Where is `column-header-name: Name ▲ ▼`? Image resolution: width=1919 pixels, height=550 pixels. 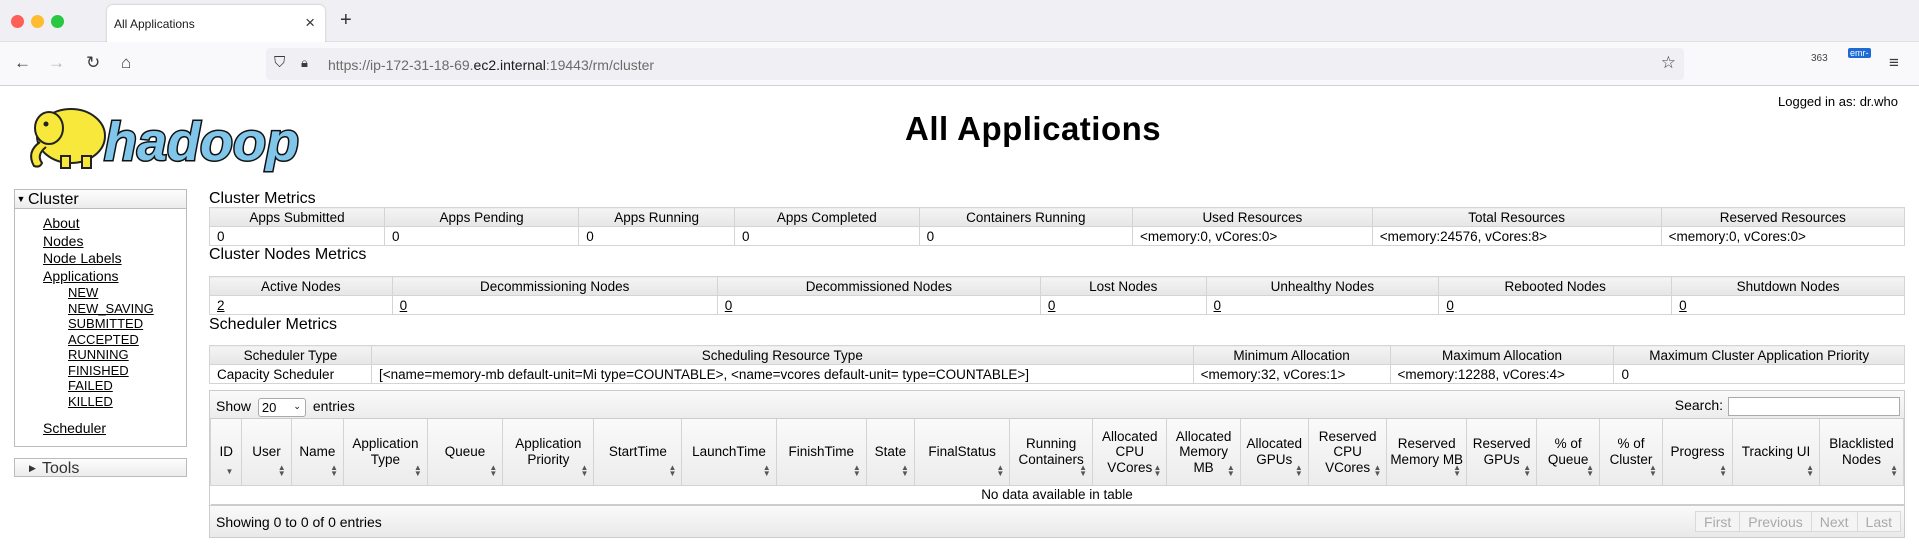
column-header-name: Name ▲ ▼ is located at coordinates (317, 452).